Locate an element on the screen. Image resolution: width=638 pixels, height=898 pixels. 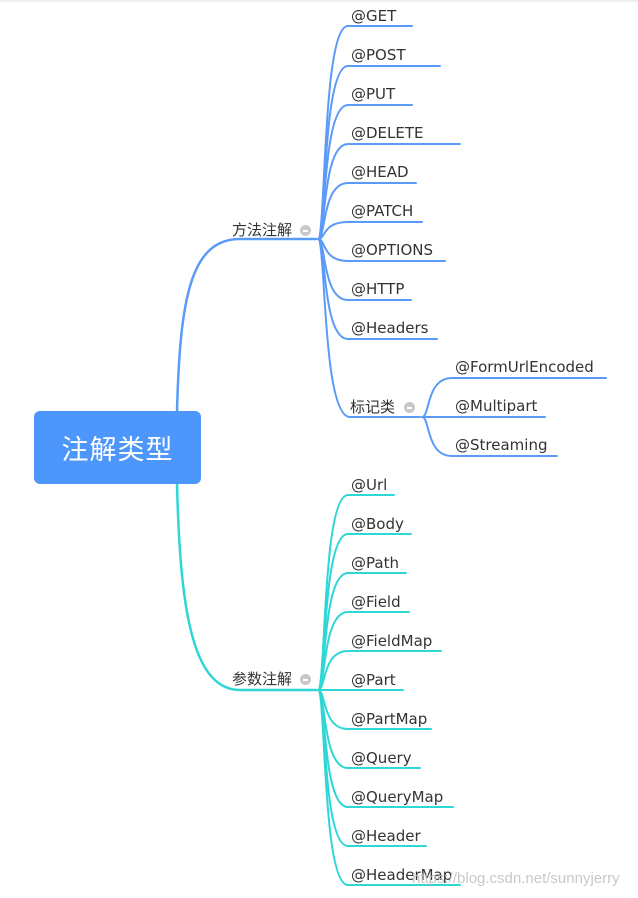
leaf-node: @HEAD is located at coordinates (380, 172).